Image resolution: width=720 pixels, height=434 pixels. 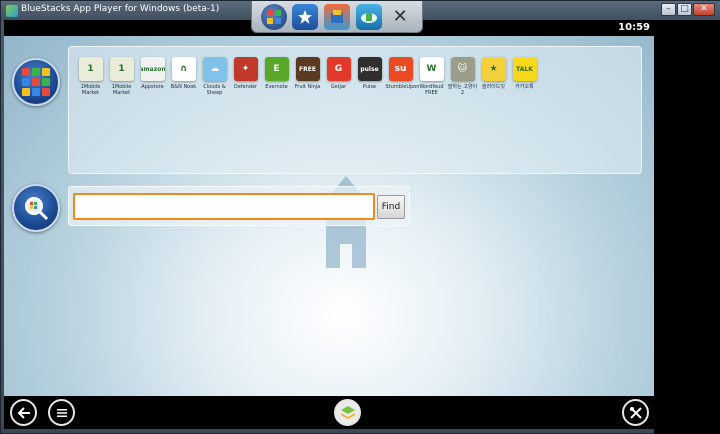 I want to click on app-label: Evernote, so click(x=276, y=87).